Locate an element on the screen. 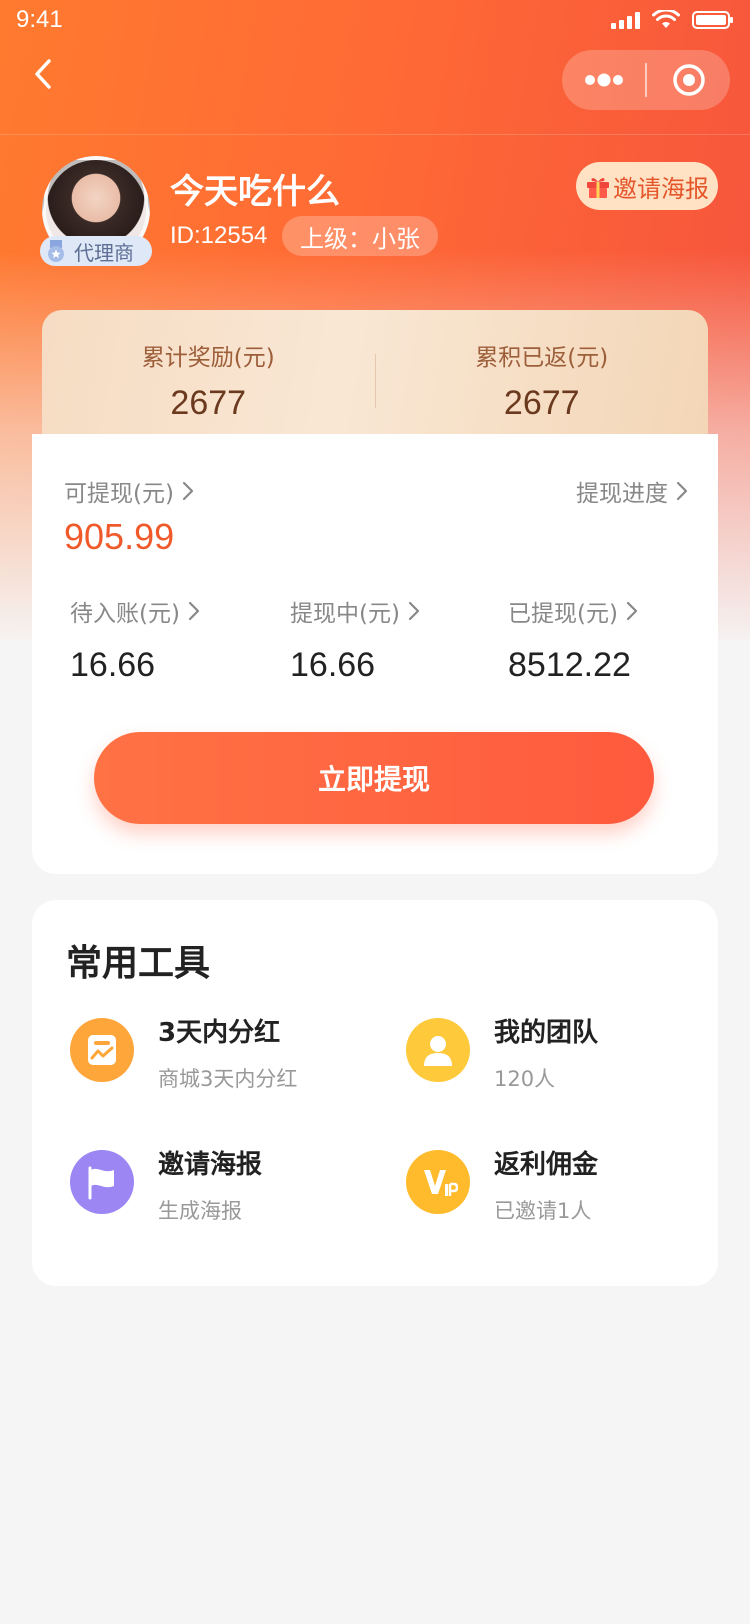 The height and width of the screenshot is (1624, 750). returned-reward: 累积已返(元) 2677 is located at coordinates (542, 389).